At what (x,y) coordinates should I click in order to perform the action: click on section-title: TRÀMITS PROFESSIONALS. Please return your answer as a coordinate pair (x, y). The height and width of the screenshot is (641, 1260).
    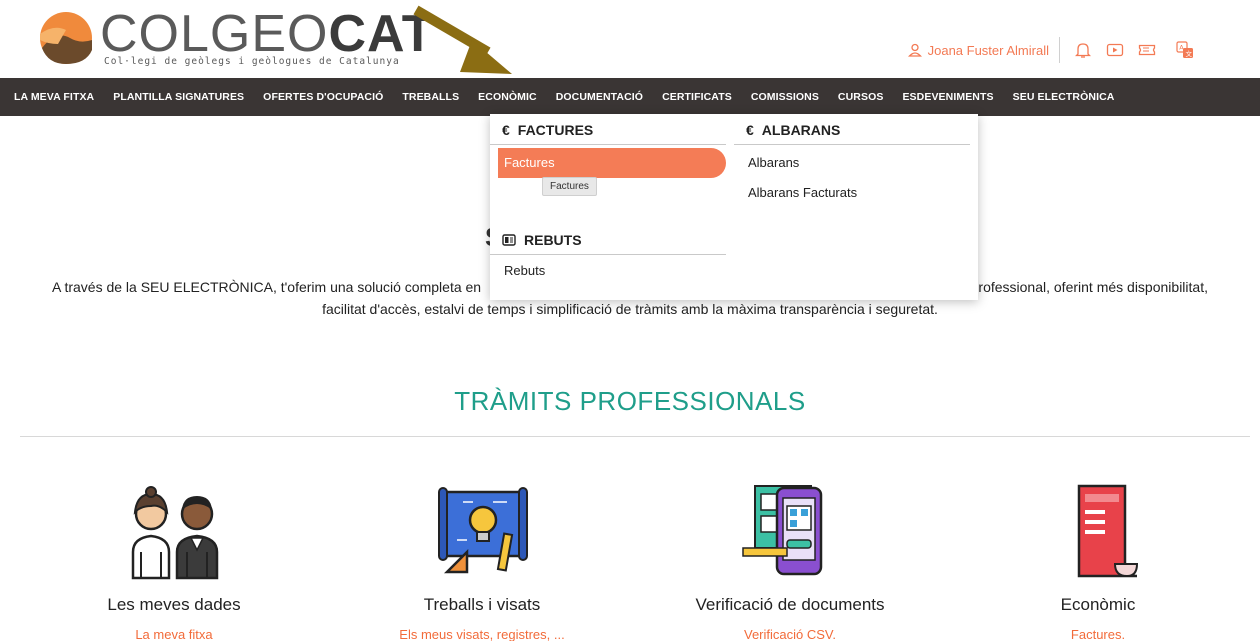
    Looking at the image, I should click on (630, 401).